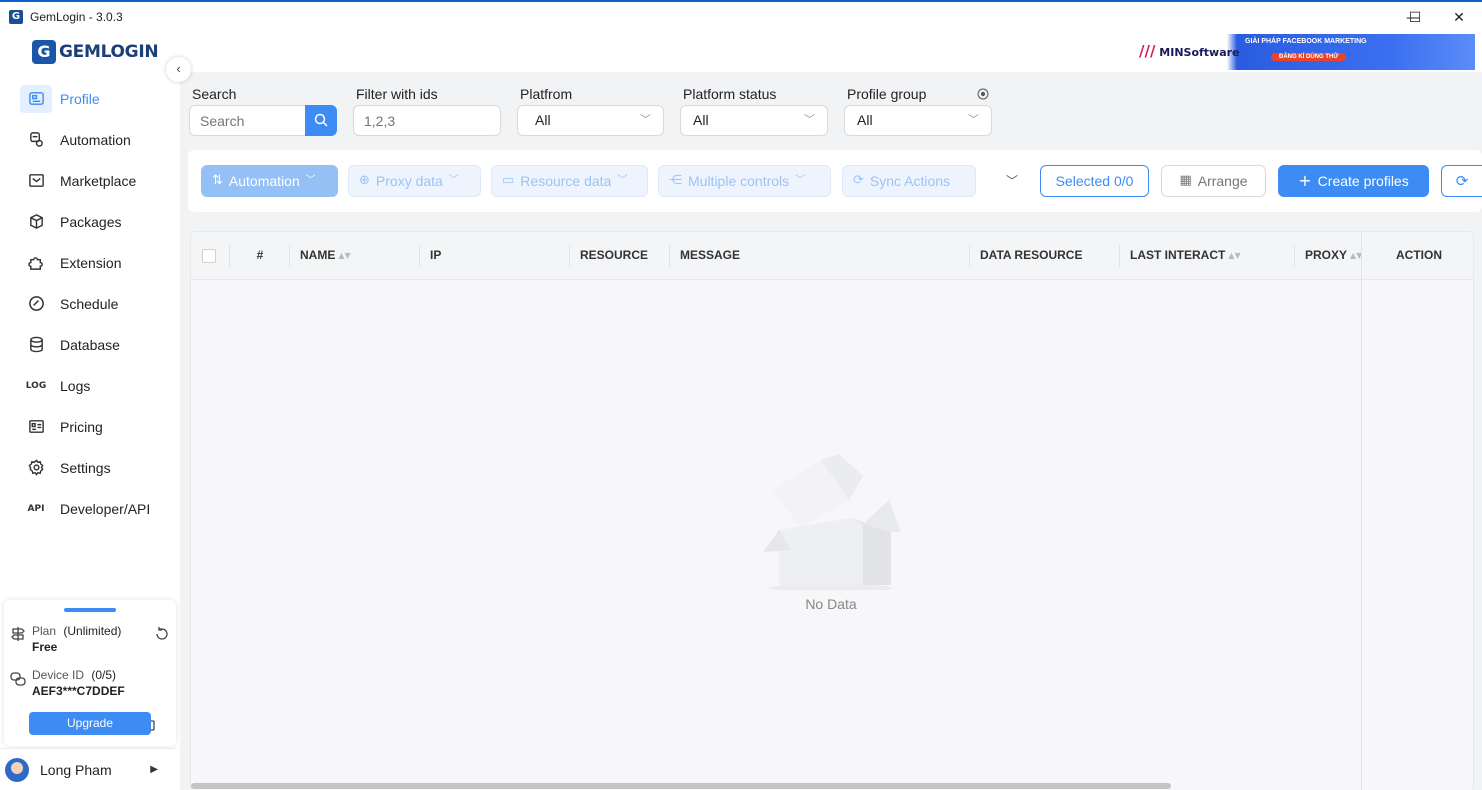 Image resolution: width=1482 pixels, height=790 pixels. What do you see at coordinates (918, 120) in the screenshot?
I see `profile-group-select: All ﹀` at bounding box center [918, 120].